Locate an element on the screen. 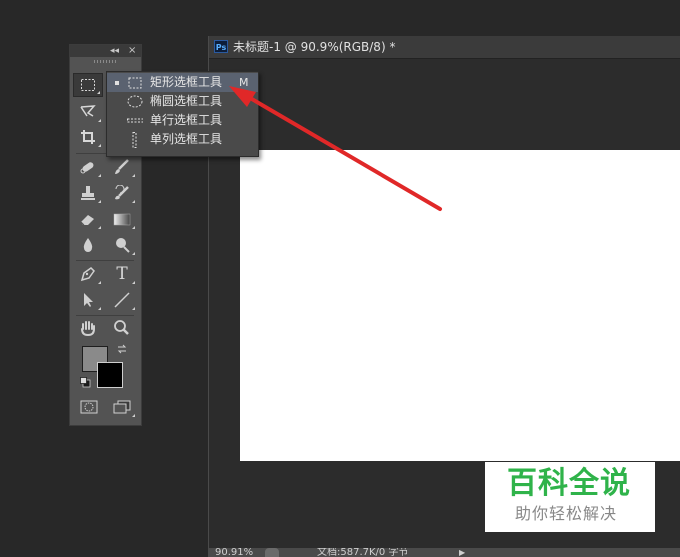 This screenshot has height=557, width=680. flyout-item-label: 椭圆选框工具 is located at coordinates (186, 101).